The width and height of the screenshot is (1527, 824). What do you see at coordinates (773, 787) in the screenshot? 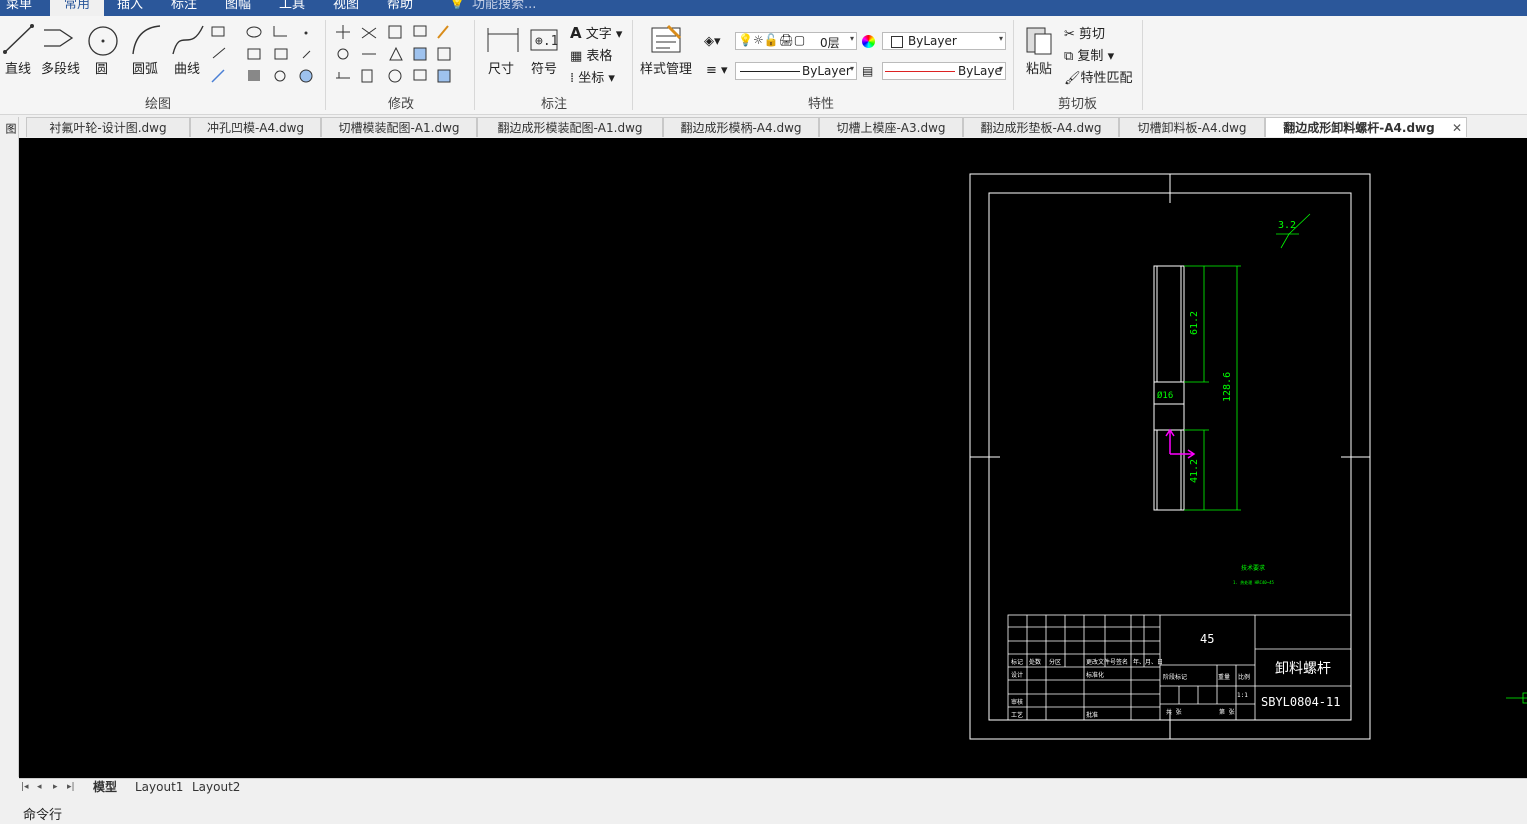
I see `layout-tabs: |◂ ◂ ▸ ▸| 模型 Layout1 Layout2` at bounding box center [773, 787].